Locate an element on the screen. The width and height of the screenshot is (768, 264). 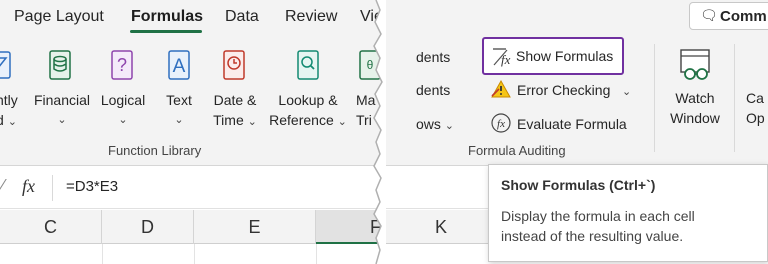
recently-used-label-2: d is located at coordinates (2, 120).